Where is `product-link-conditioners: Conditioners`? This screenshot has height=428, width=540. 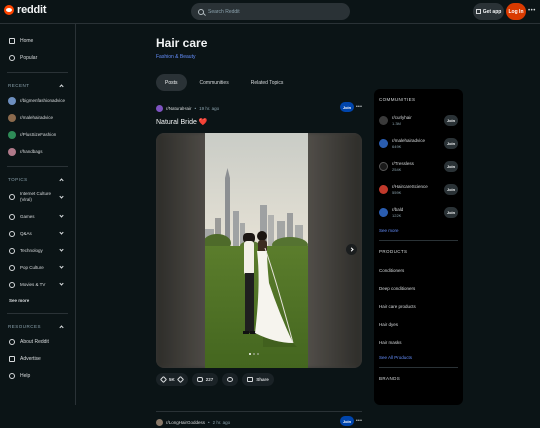
product-link-conditioners: Conditioners is located at coordinates (418, 270).